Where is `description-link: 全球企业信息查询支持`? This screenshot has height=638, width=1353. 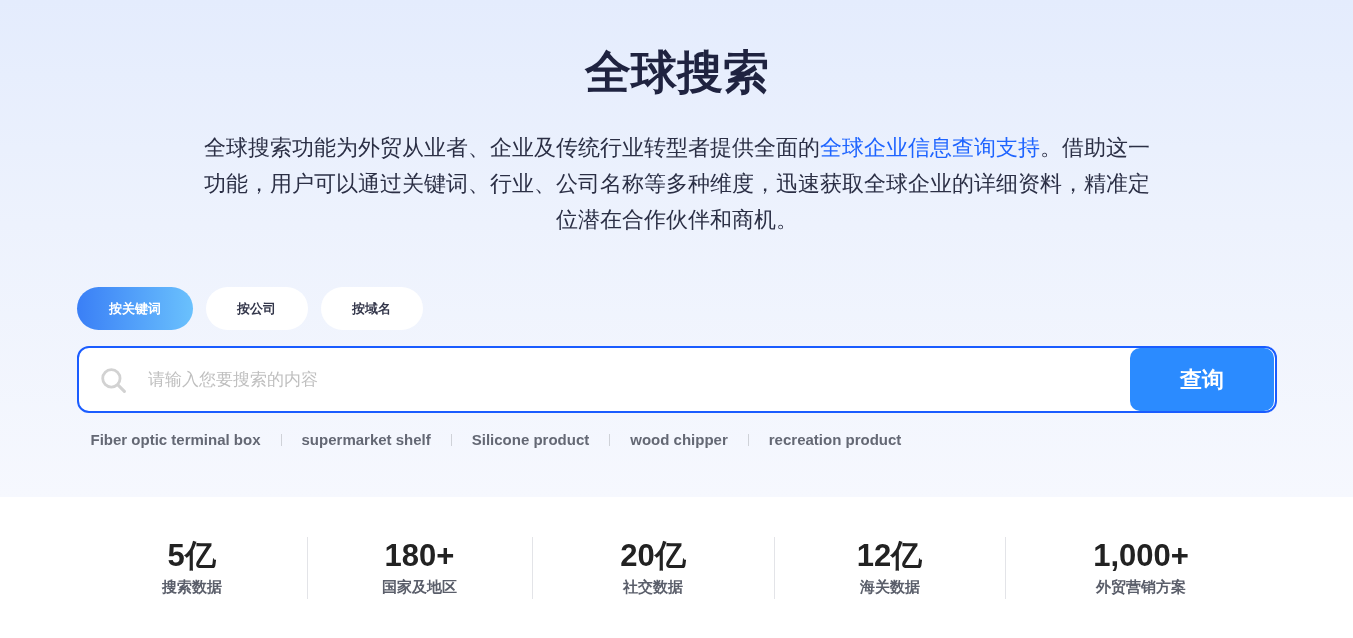 description-link: 全球企业信息查询支持 is located at coordinates (929, 147).